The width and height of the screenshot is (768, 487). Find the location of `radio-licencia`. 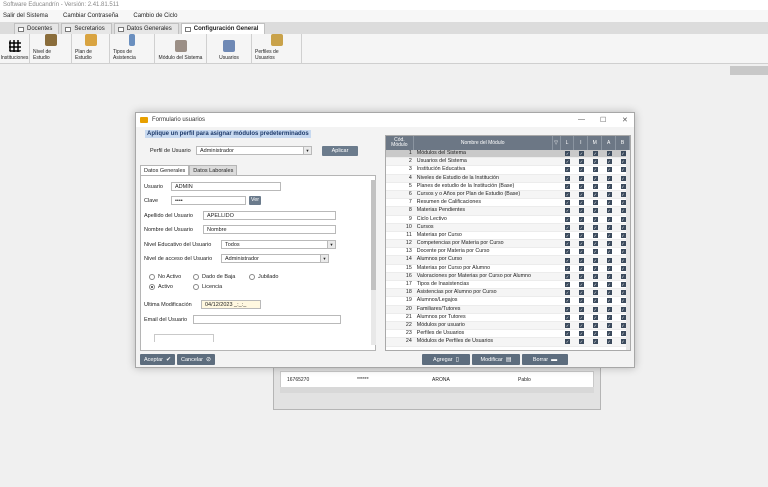

radio-licencia is located at coordinates (196, 287).